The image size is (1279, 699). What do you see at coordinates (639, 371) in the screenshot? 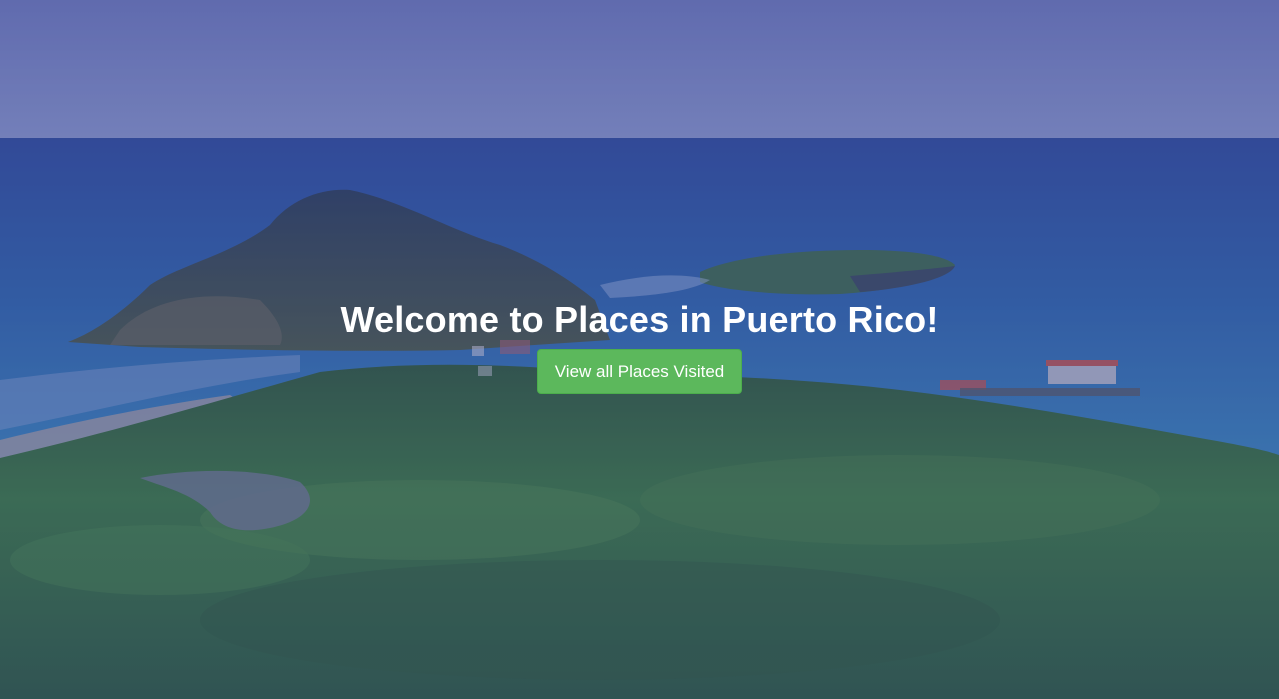
I see `view-all-places-button: View all Places Visited` at bounding box center [639, 371].